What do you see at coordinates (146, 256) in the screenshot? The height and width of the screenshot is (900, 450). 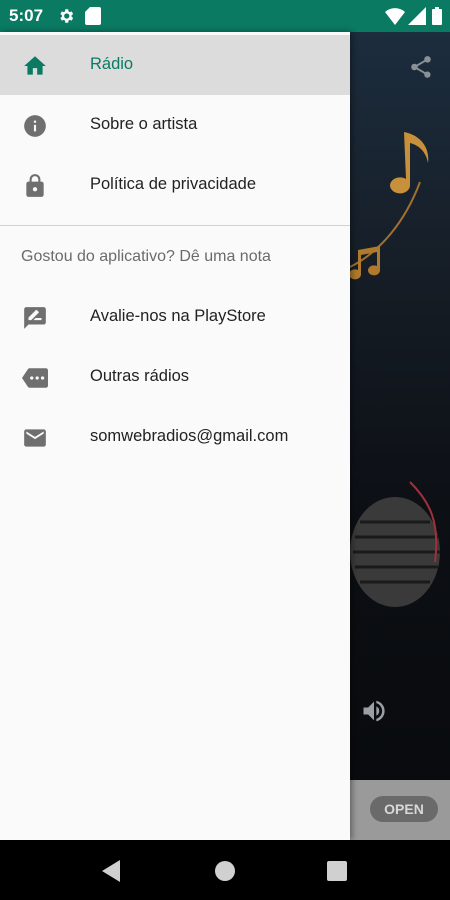 I see `drawer-section-title: Gostou do aplicativo? Dê uma nota` at bounding box center [146, 256].